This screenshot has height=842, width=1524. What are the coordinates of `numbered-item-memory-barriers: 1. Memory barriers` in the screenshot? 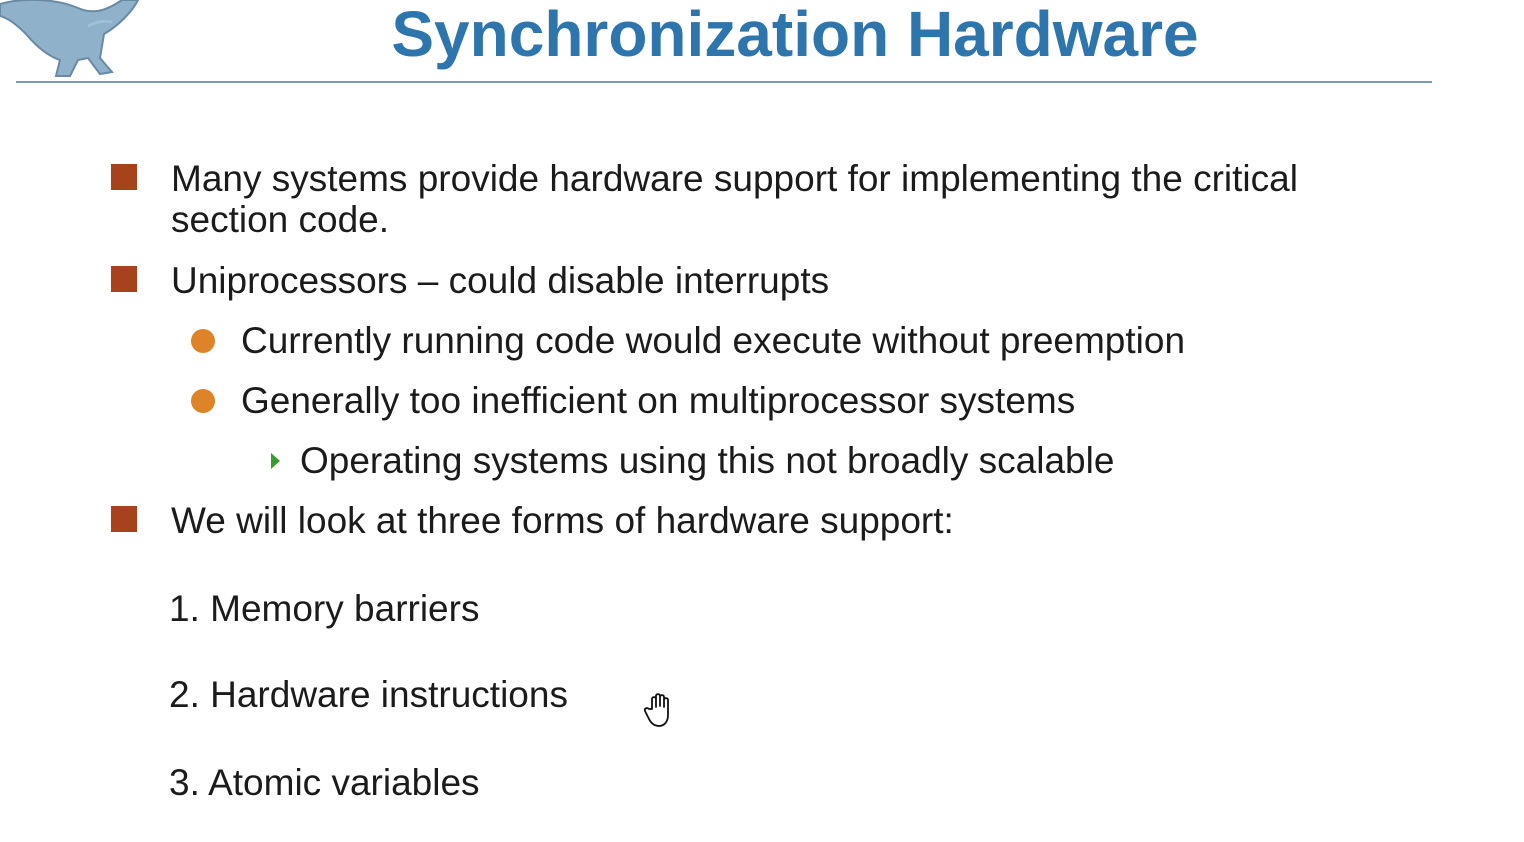 It's located at (324, 608).